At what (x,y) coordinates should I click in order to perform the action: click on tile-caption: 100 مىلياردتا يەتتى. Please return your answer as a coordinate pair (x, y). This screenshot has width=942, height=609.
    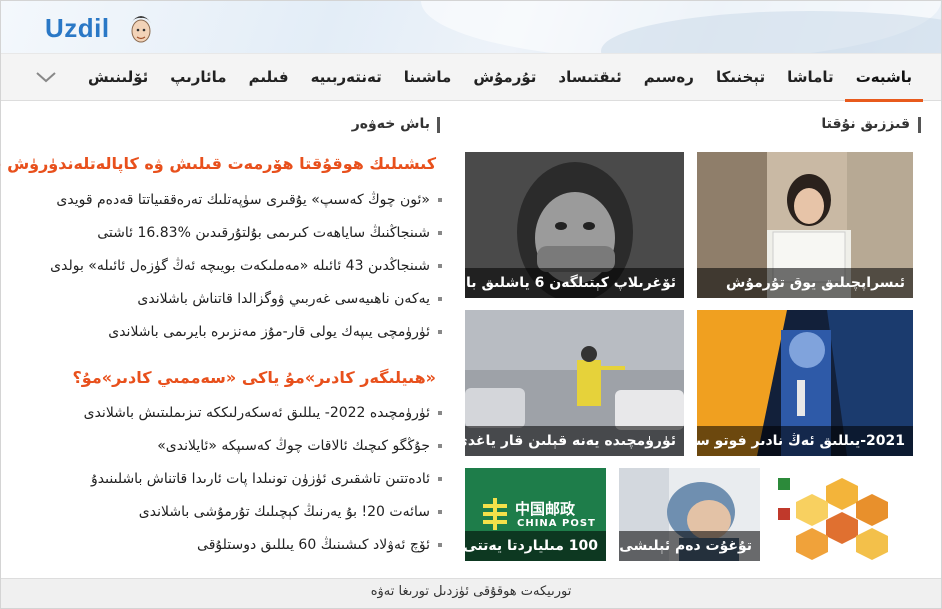
    Looking at the image, I should click on (535, 546).